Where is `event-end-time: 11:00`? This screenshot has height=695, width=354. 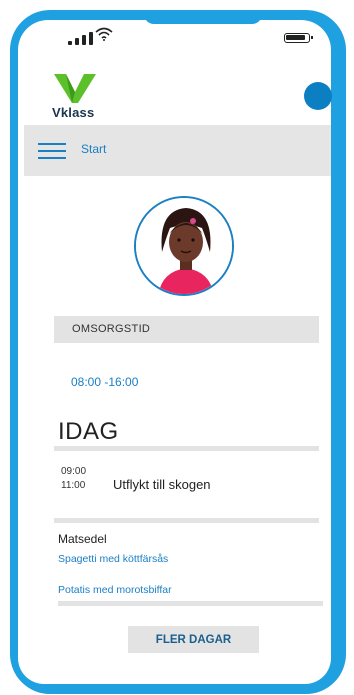
event-end-time: 11:00 is located at coordinates (73, 485).